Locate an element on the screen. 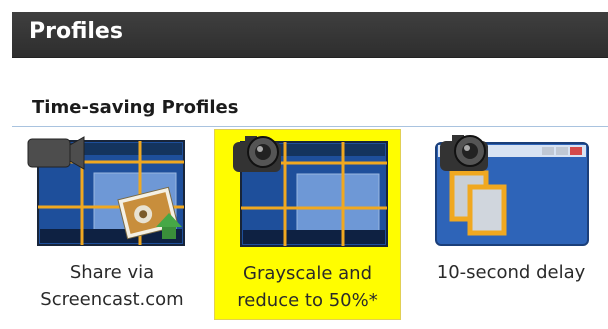 This screenshot has height=329, width=608. section-heading: Time-saving Profiles is located at coordinates (135, 107).